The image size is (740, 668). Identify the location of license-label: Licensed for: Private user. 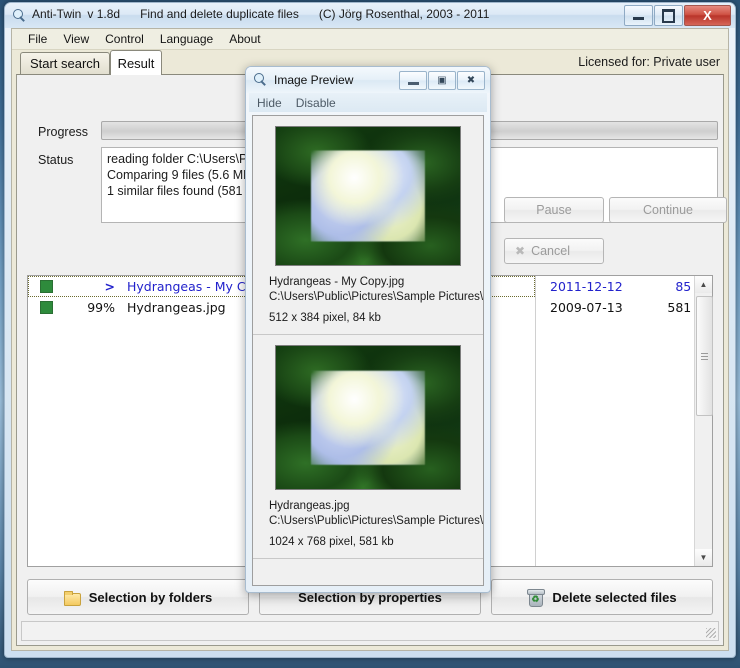
(649, 62).